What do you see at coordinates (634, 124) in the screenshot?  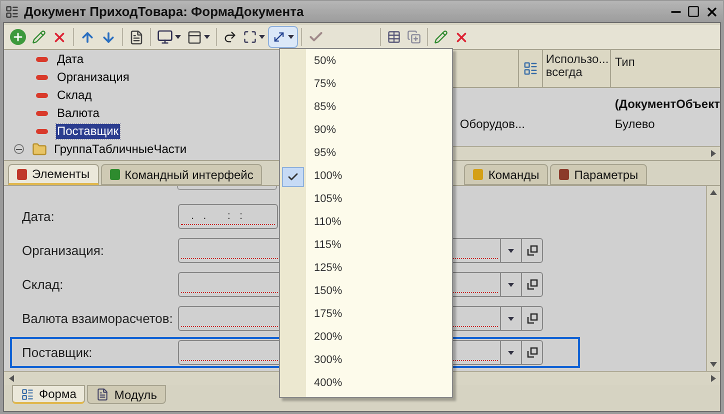 I see `table-cell-text: Булево` at bounding box center [634, 124].